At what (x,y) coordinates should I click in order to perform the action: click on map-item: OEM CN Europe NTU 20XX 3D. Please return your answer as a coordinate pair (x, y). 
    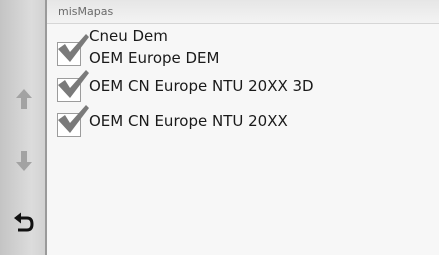
    Looking at the image, I should click on (243, 86).